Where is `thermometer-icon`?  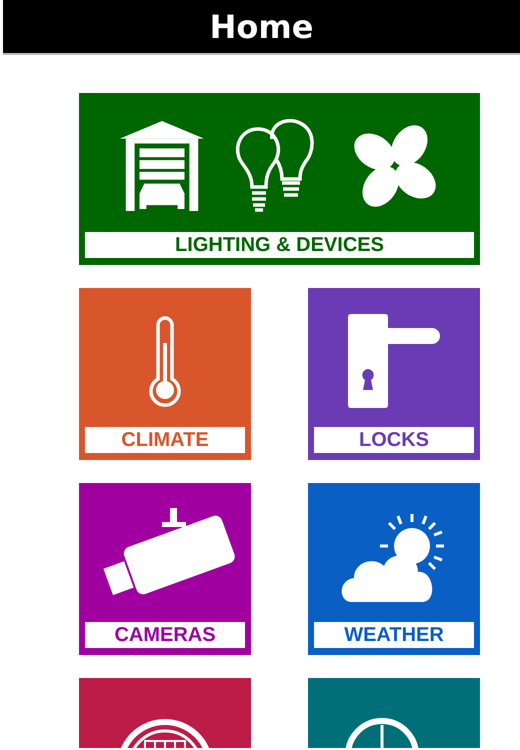 thermometer-icon is located at coordinates (165, 360).